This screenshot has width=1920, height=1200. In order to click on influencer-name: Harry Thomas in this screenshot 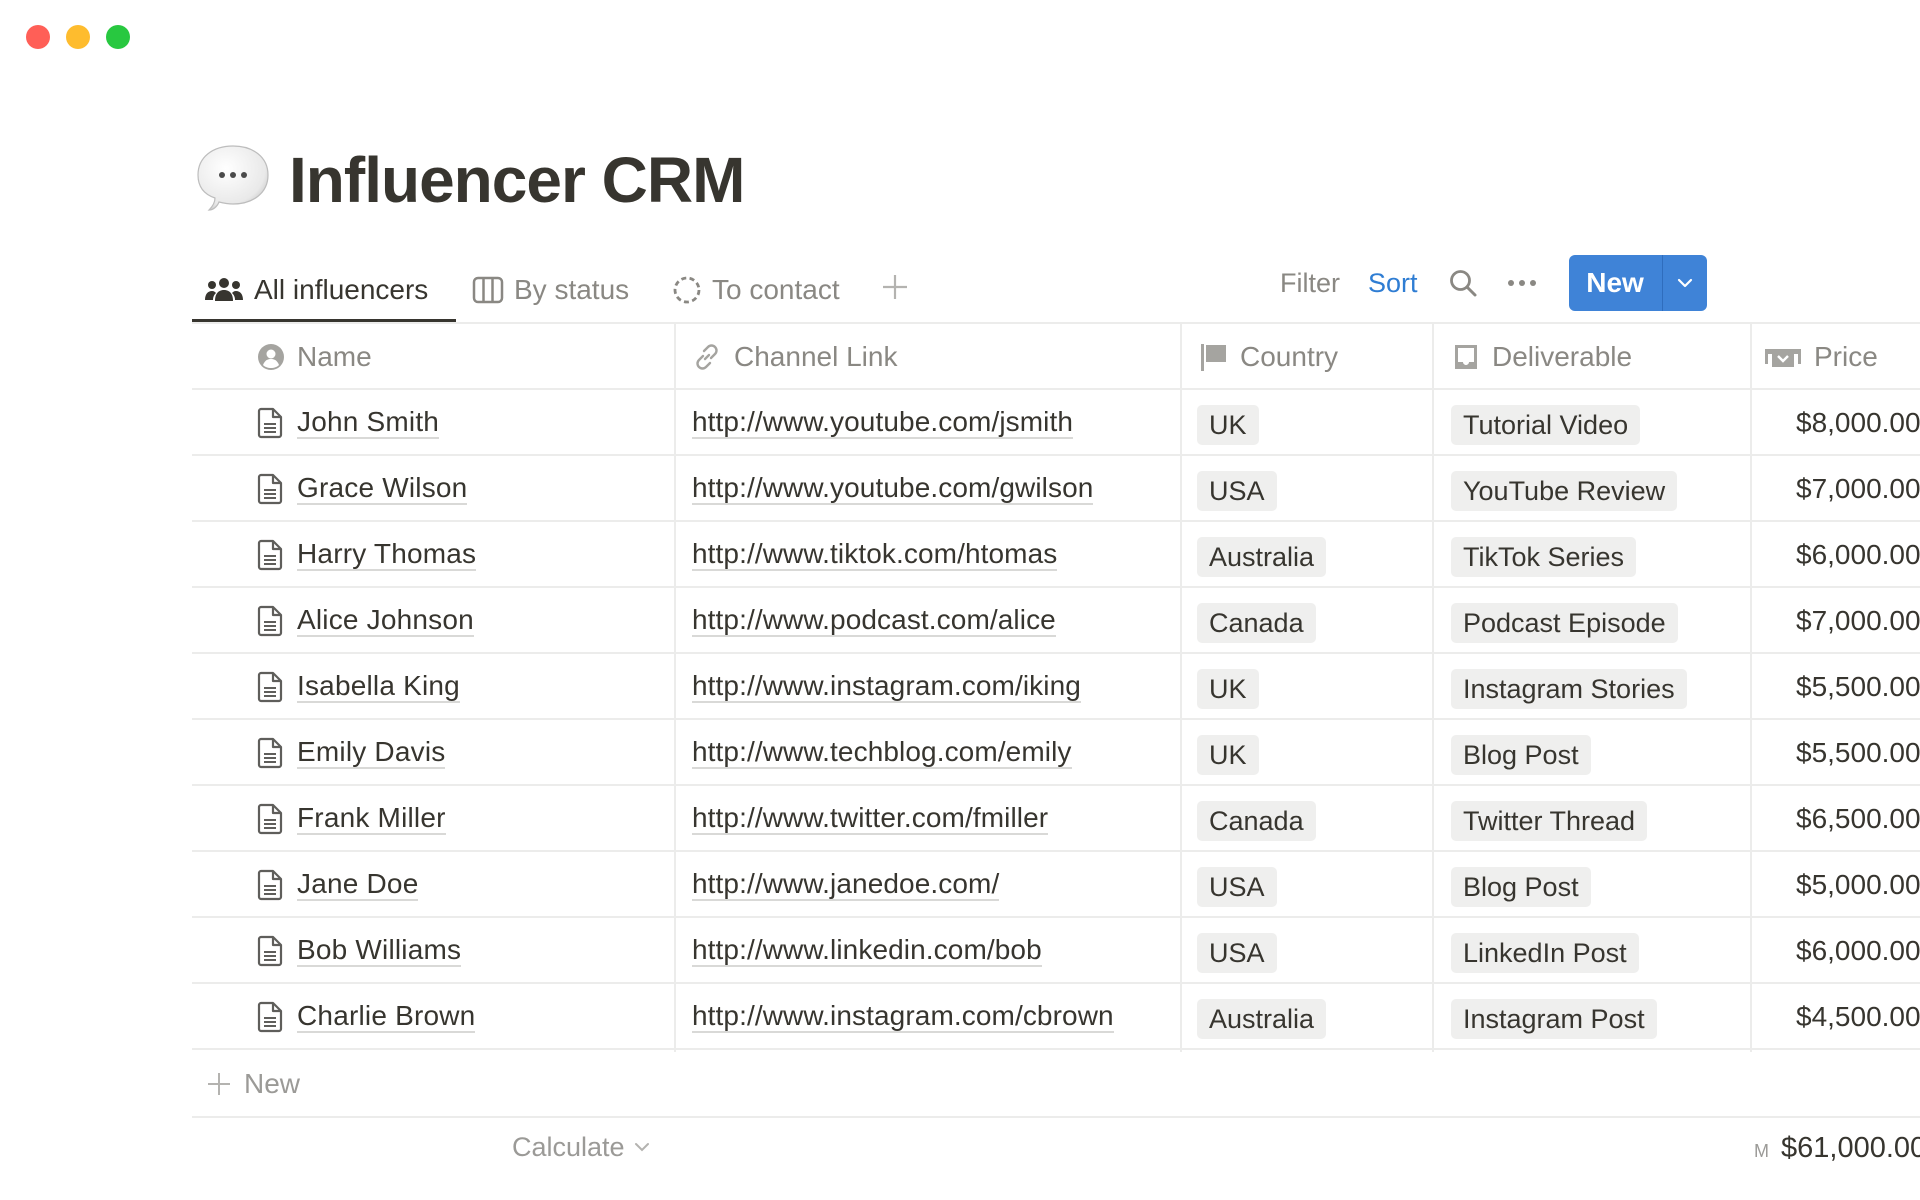, I will do `click(387, 555)`.